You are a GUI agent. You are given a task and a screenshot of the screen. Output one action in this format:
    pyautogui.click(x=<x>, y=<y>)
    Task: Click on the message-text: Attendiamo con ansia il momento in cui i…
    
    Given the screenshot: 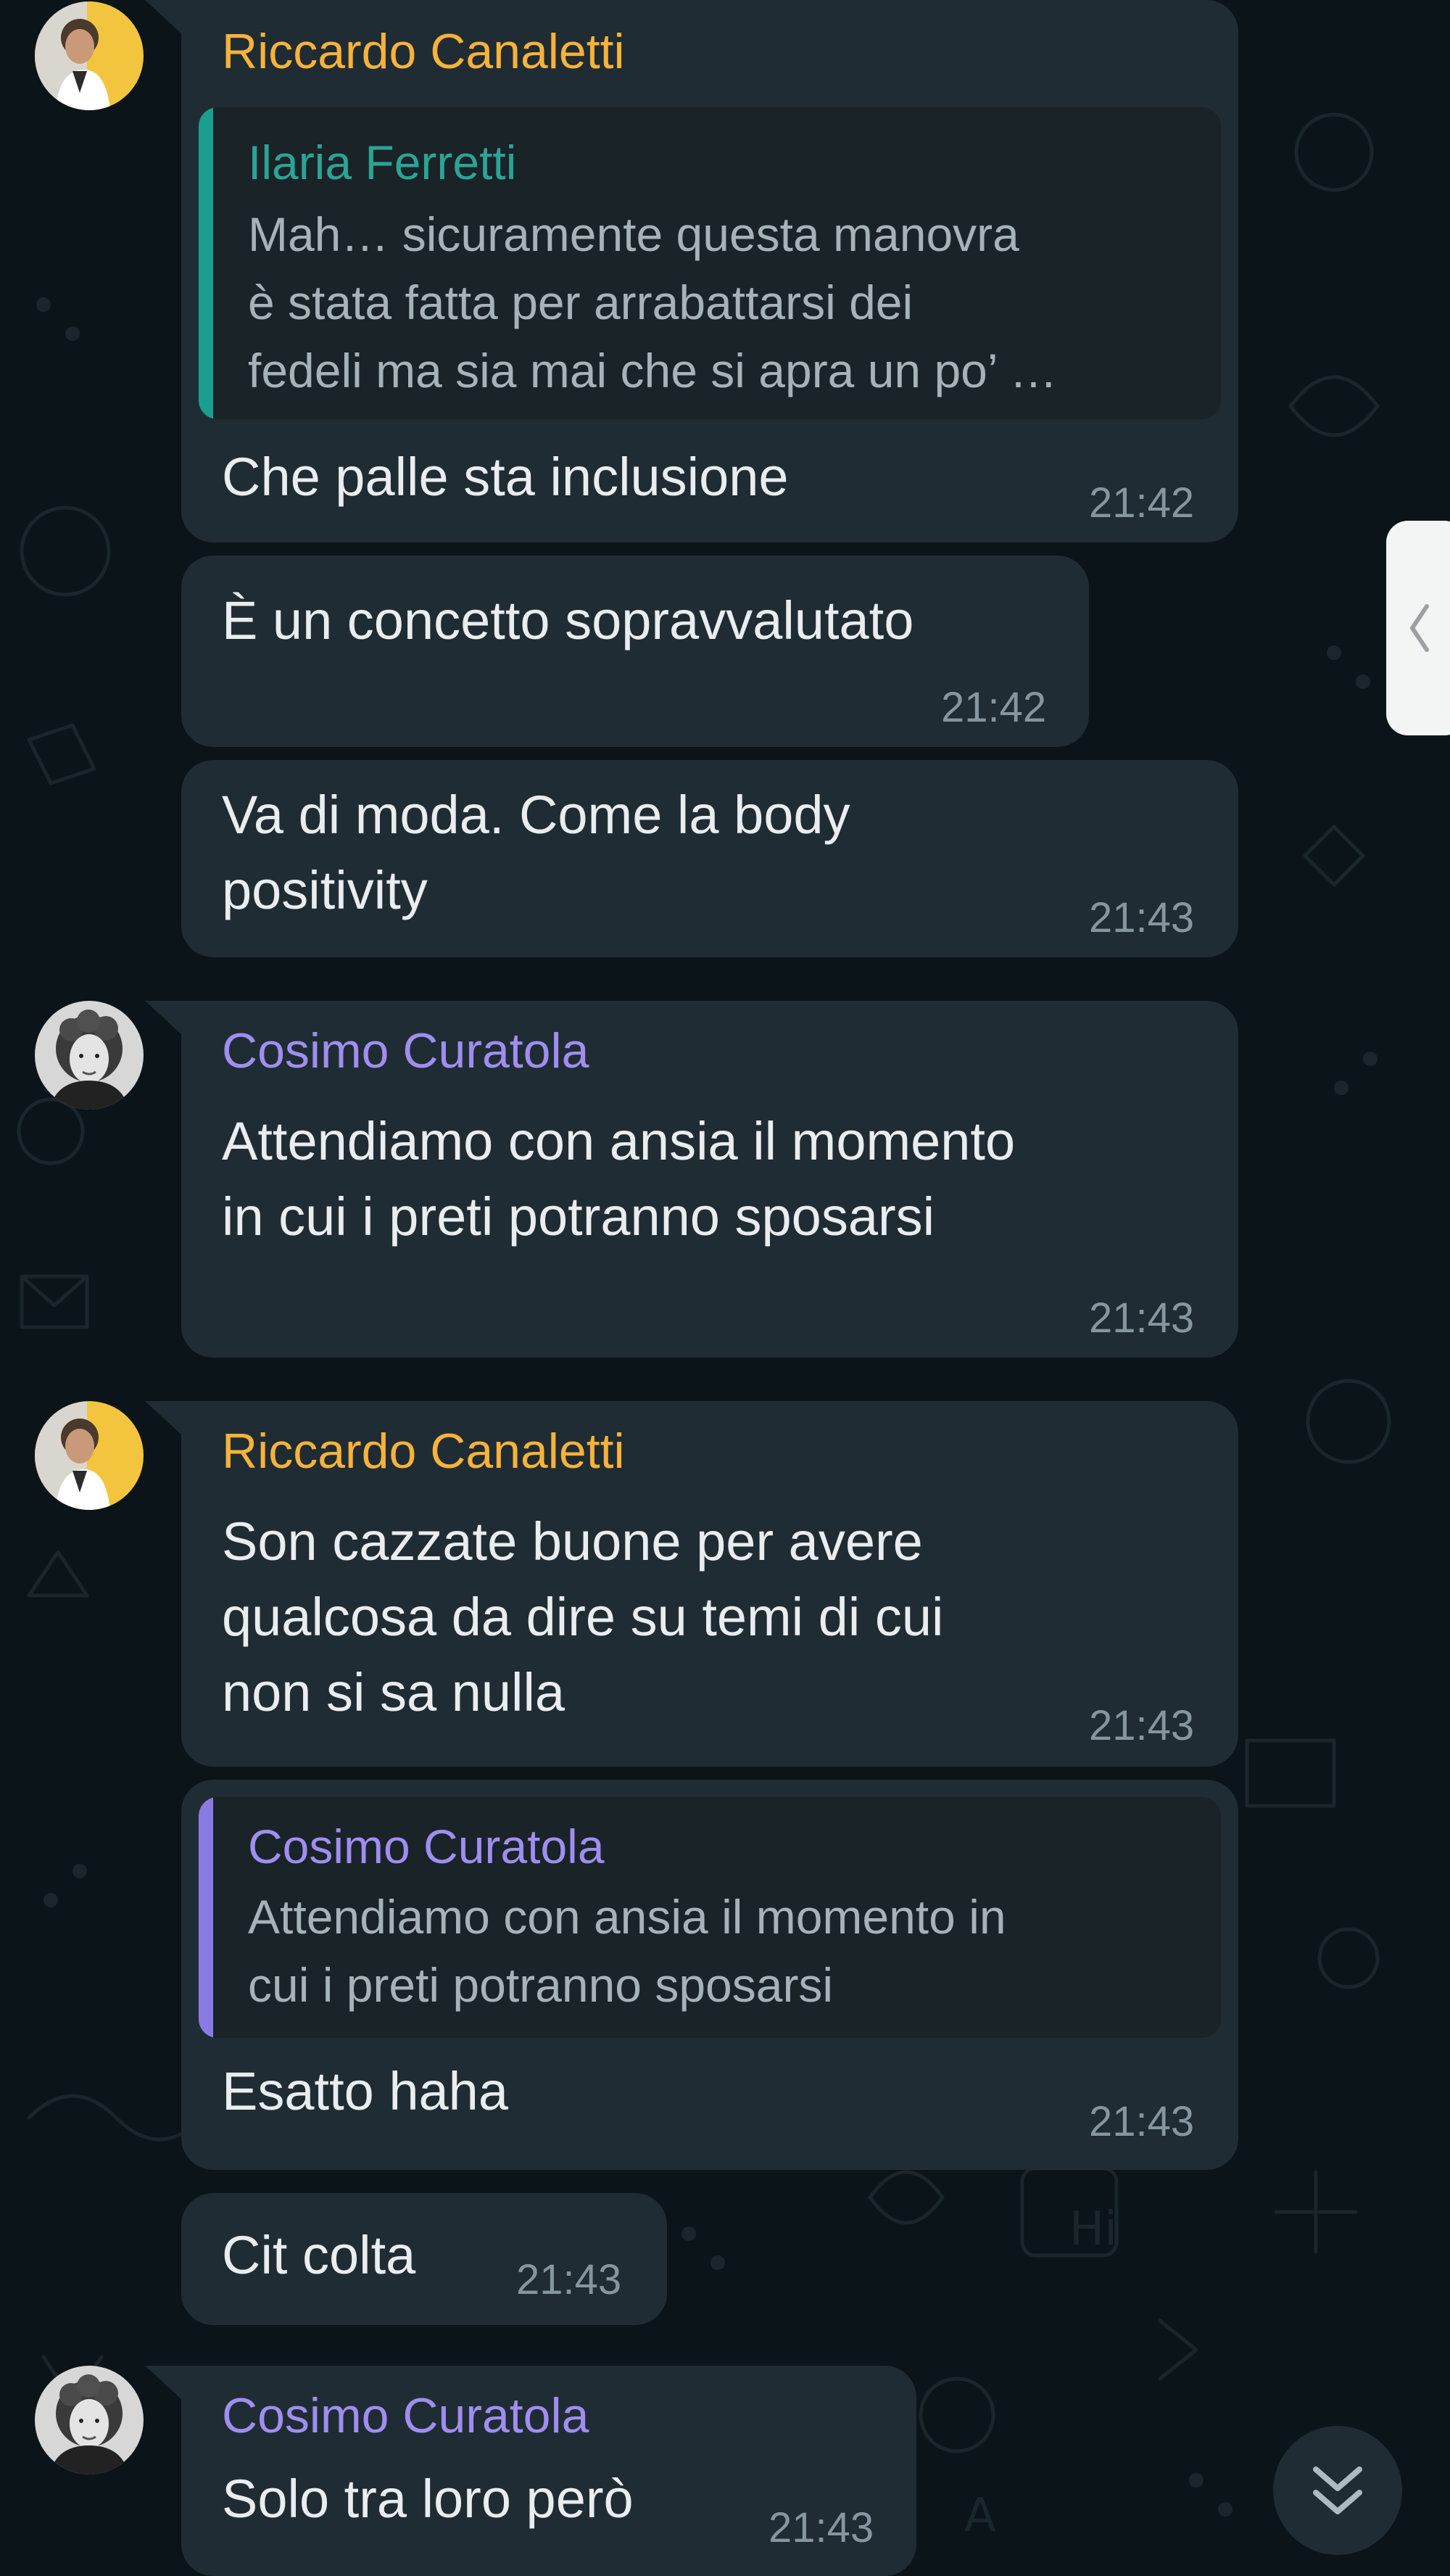 What is the action you would take?
    pyautogui.click(x=619, y=1179)
    